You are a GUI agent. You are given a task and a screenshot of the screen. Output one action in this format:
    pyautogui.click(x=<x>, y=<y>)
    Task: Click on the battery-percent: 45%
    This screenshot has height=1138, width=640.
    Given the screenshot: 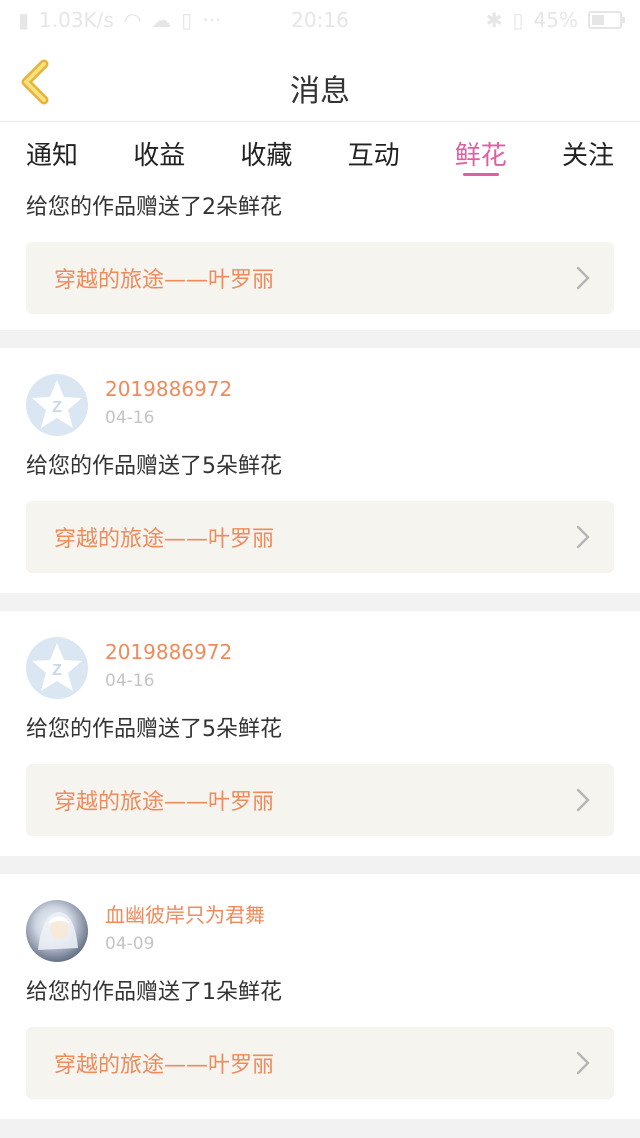 What is the action you would take?
    pyautogui.click(x=555, y=20)
    